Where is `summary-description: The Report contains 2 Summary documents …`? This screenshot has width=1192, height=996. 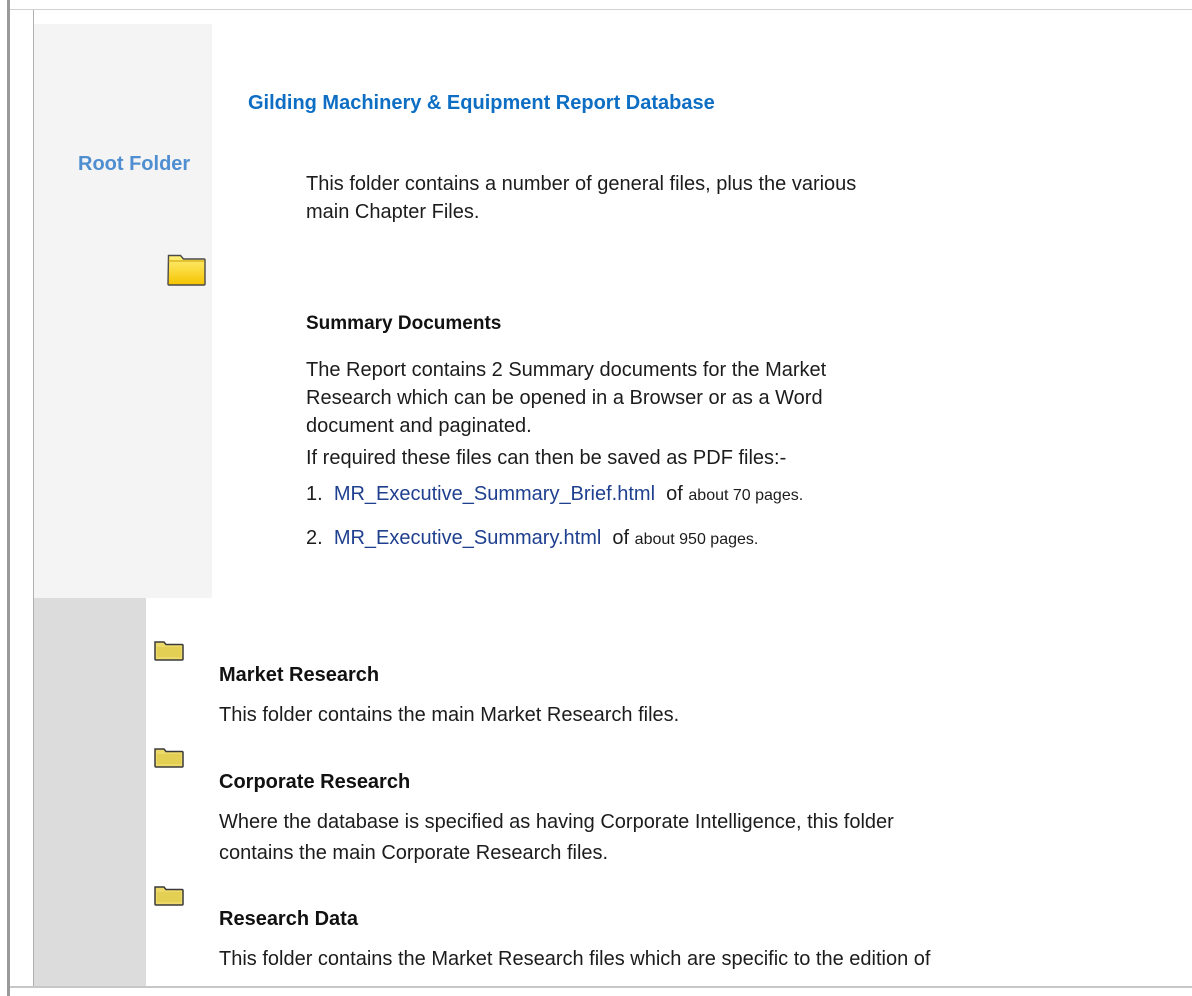
summary-description: The Report contains 2 Summary documents … is located at coordinates (566, 398).